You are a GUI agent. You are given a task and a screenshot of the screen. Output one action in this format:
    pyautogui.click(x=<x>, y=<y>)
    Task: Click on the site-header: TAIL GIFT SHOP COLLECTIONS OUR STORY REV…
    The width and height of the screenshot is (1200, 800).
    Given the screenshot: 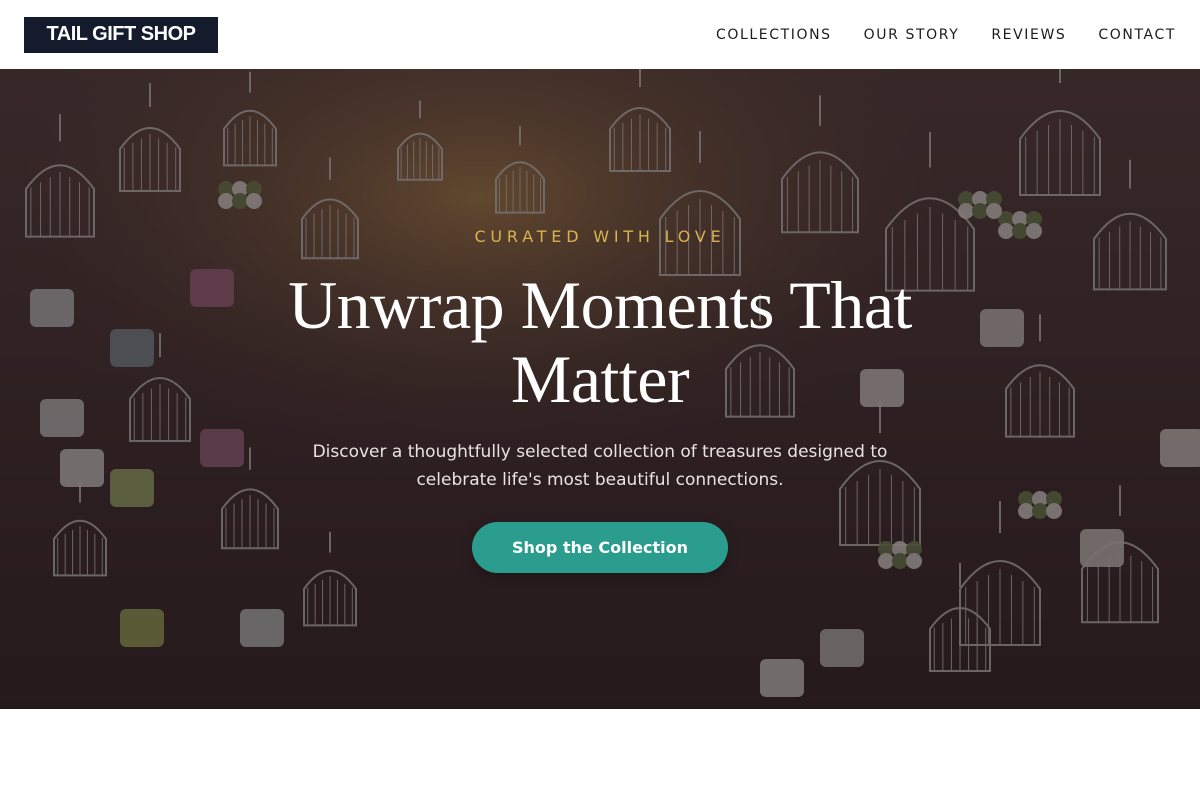 What is the action you would take?
    pyautogui.click(x=600, y=34)
    